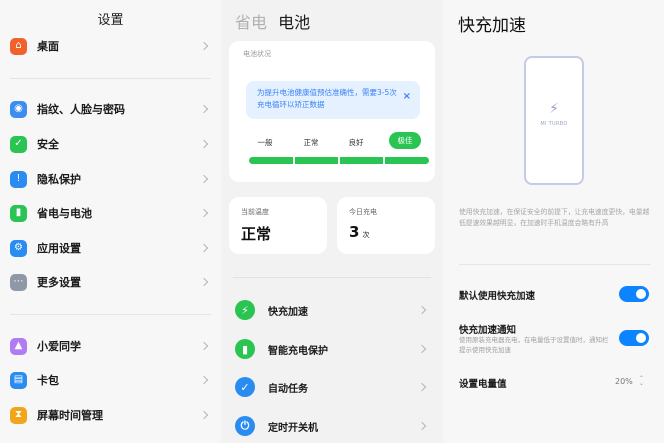  I want to click on battery-level-setting-label: 设置电量值, so click(483, 384).